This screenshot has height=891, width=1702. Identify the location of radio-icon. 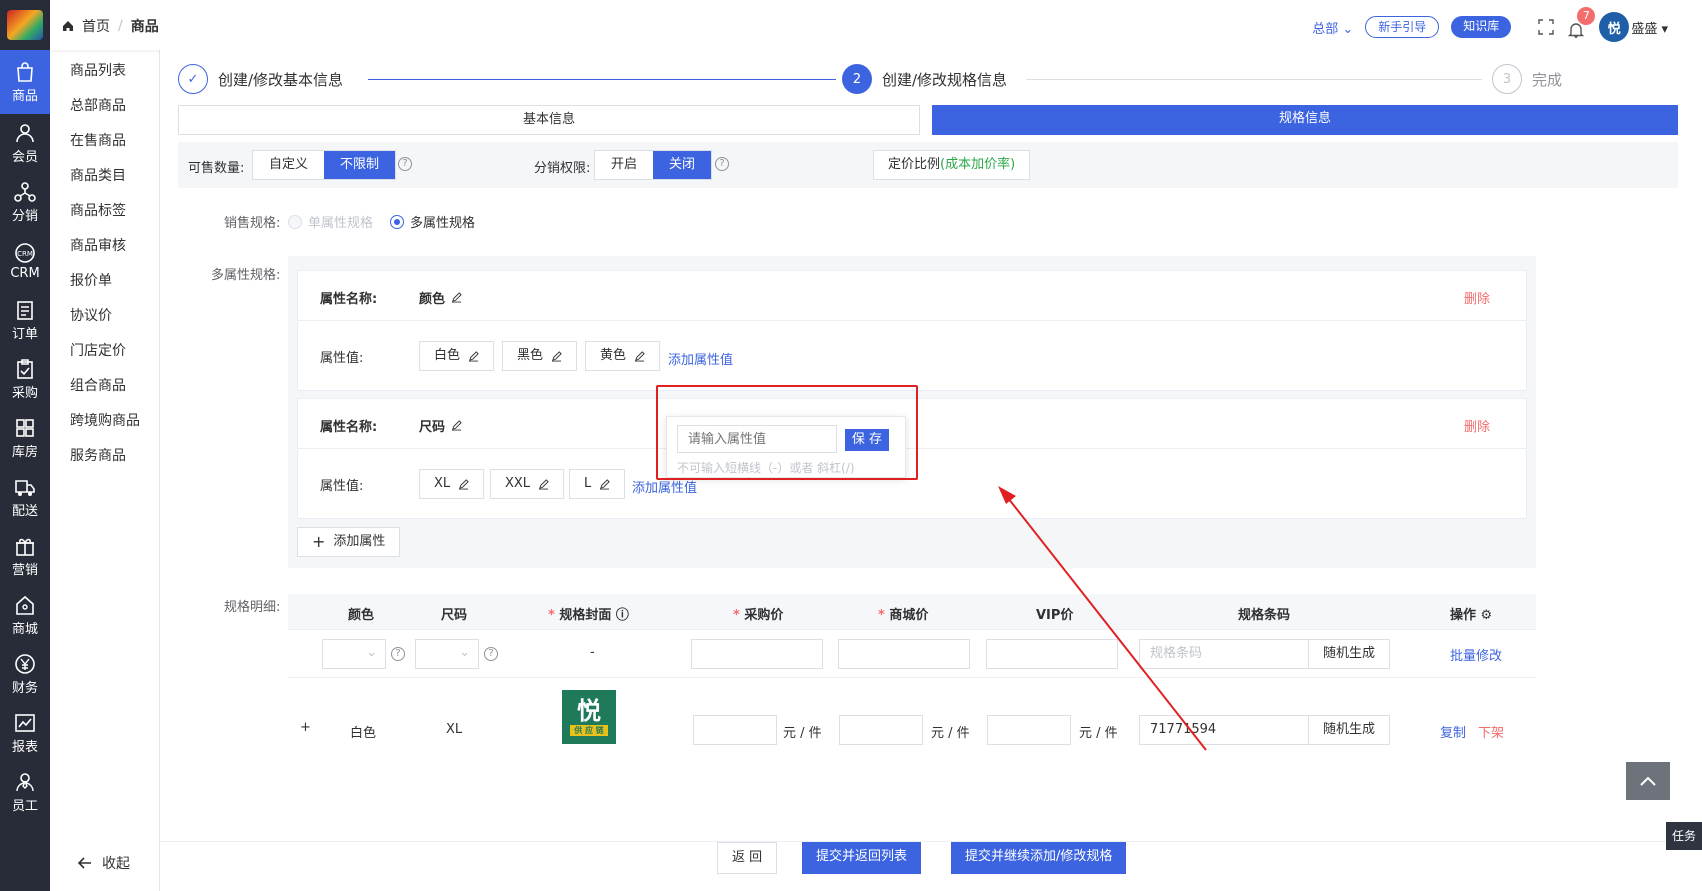
(295, 221).